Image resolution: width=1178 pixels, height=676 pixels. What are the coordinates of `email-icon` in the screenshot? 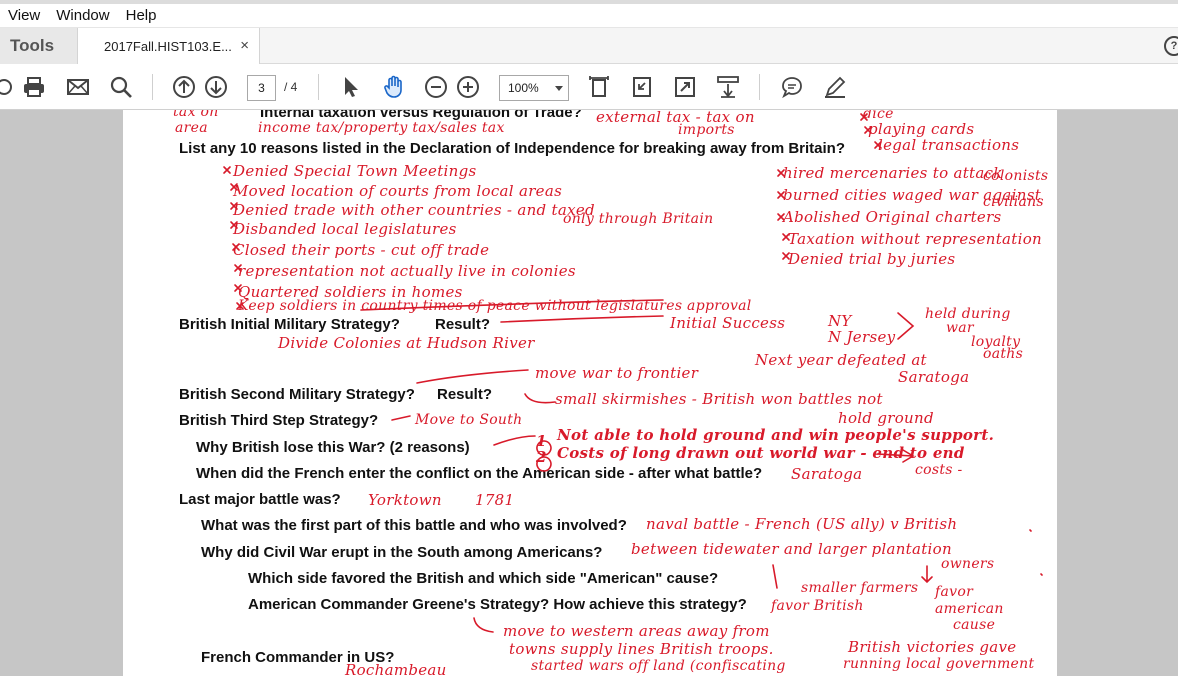 It's located at (78, 87).